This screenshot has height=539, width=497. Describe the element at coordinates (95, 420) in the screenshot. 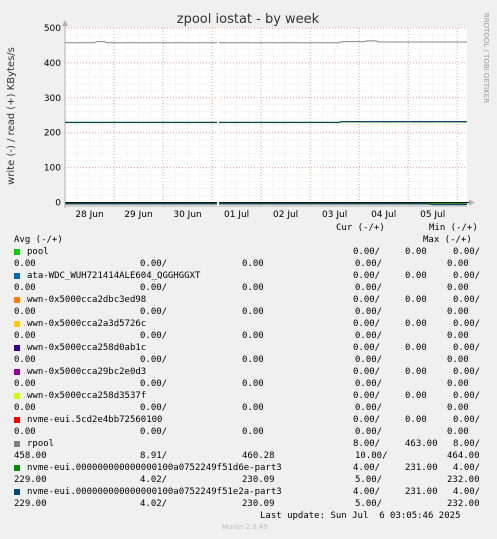

I see `legend-name: nvme-eui.5cd2e4bb72560100` at that location.